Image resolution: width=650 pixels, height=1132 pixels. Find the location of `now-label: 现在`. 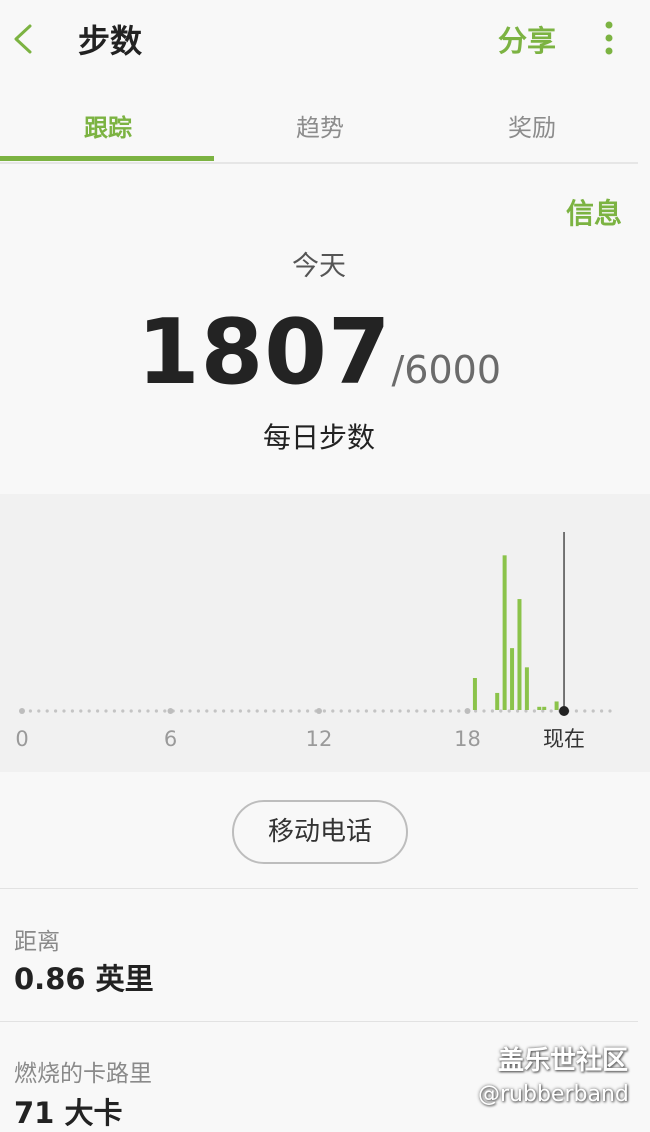

now-label: 现在 is located at coordinates (564, 739).